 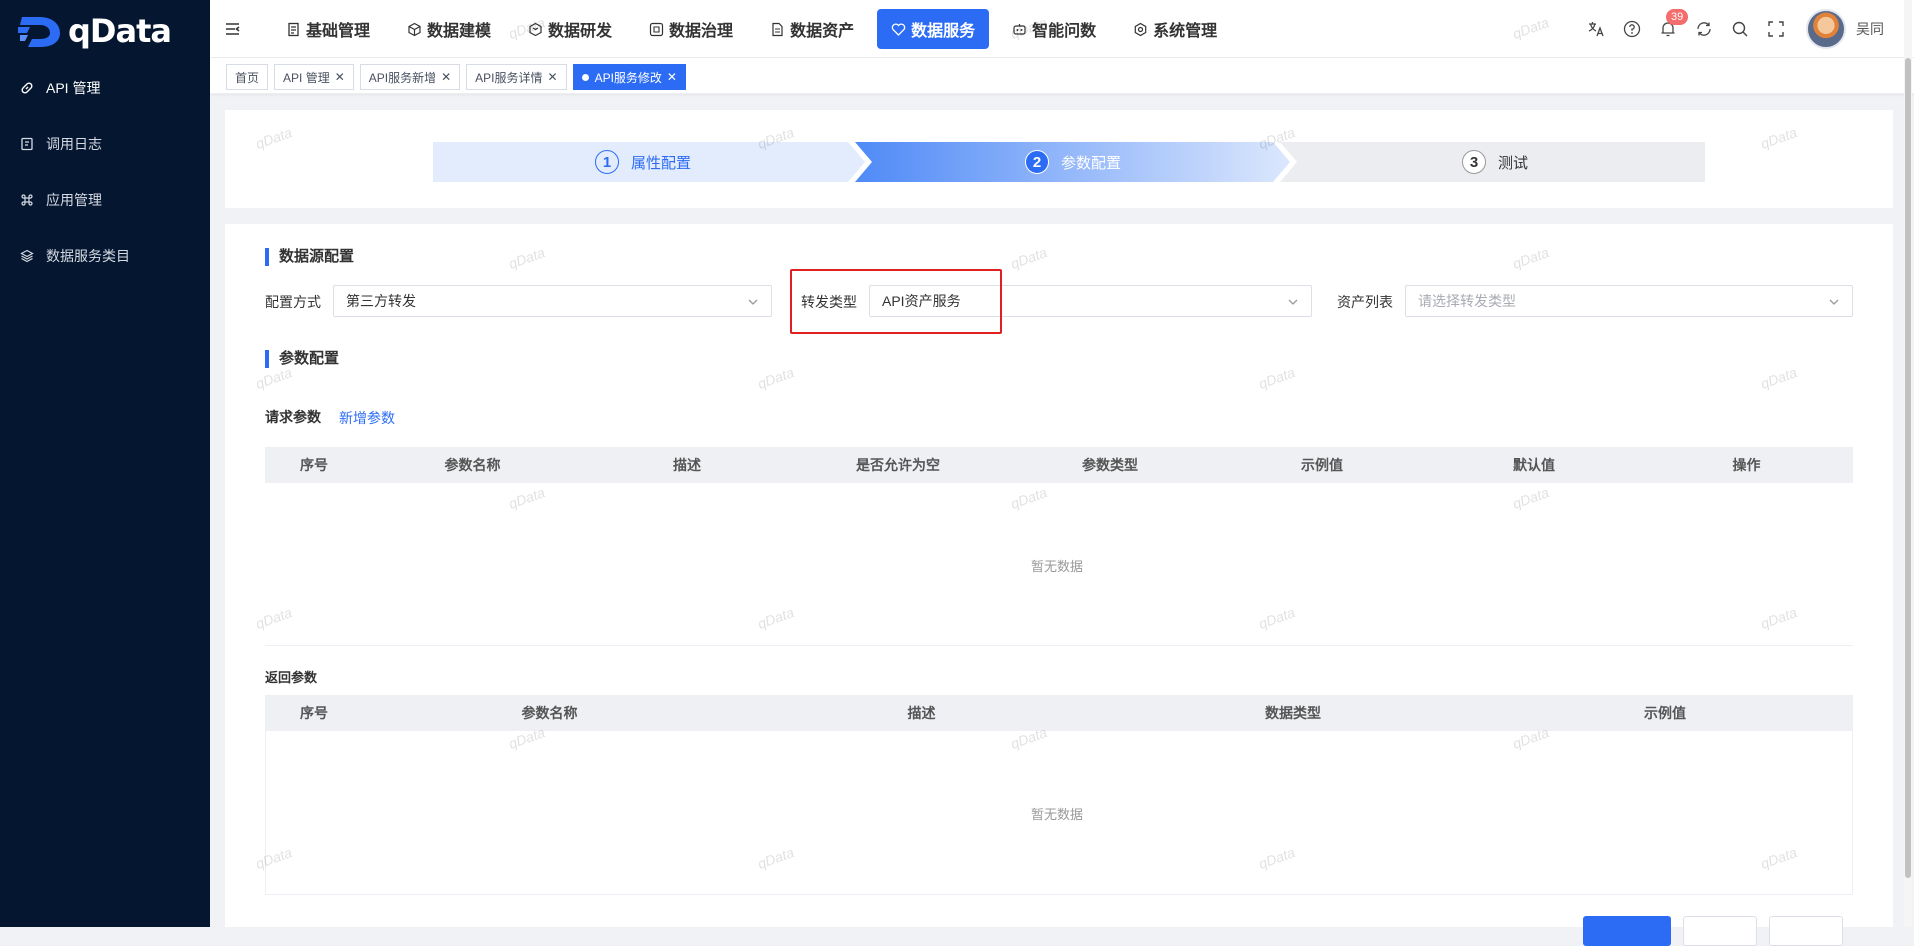 I want to click on tag-label: API 管理, so click(x=306, y=77).